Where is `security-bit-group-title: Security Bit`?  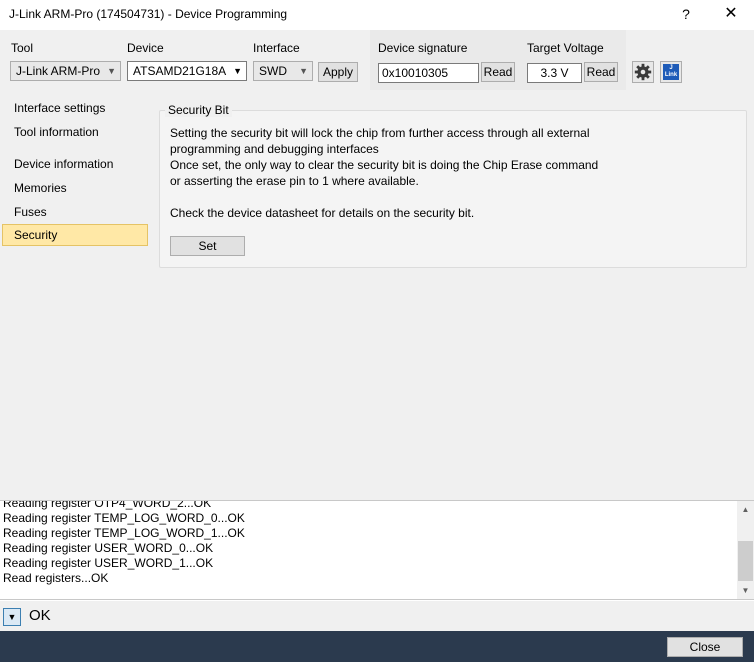 security-bit-group-title: Security Bit is located at coordinates (198, 110).